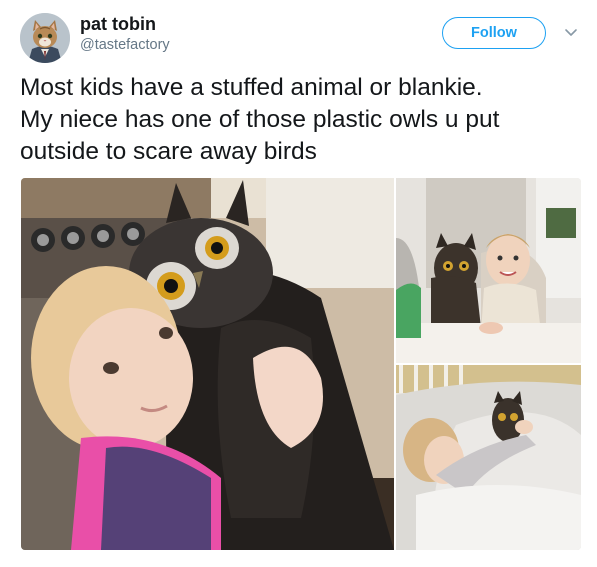  What do you see at coordinates (488, 457) in the screenshot?
I see `photo-girl-in-crib` at bounding box center [488, 457].